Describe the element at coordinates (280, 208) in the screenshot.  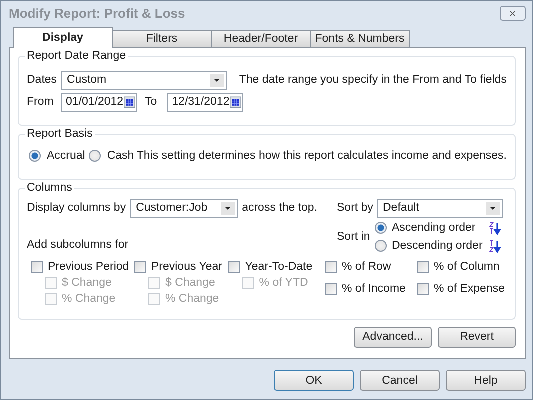
I see `field-label: across the top.` at that location.